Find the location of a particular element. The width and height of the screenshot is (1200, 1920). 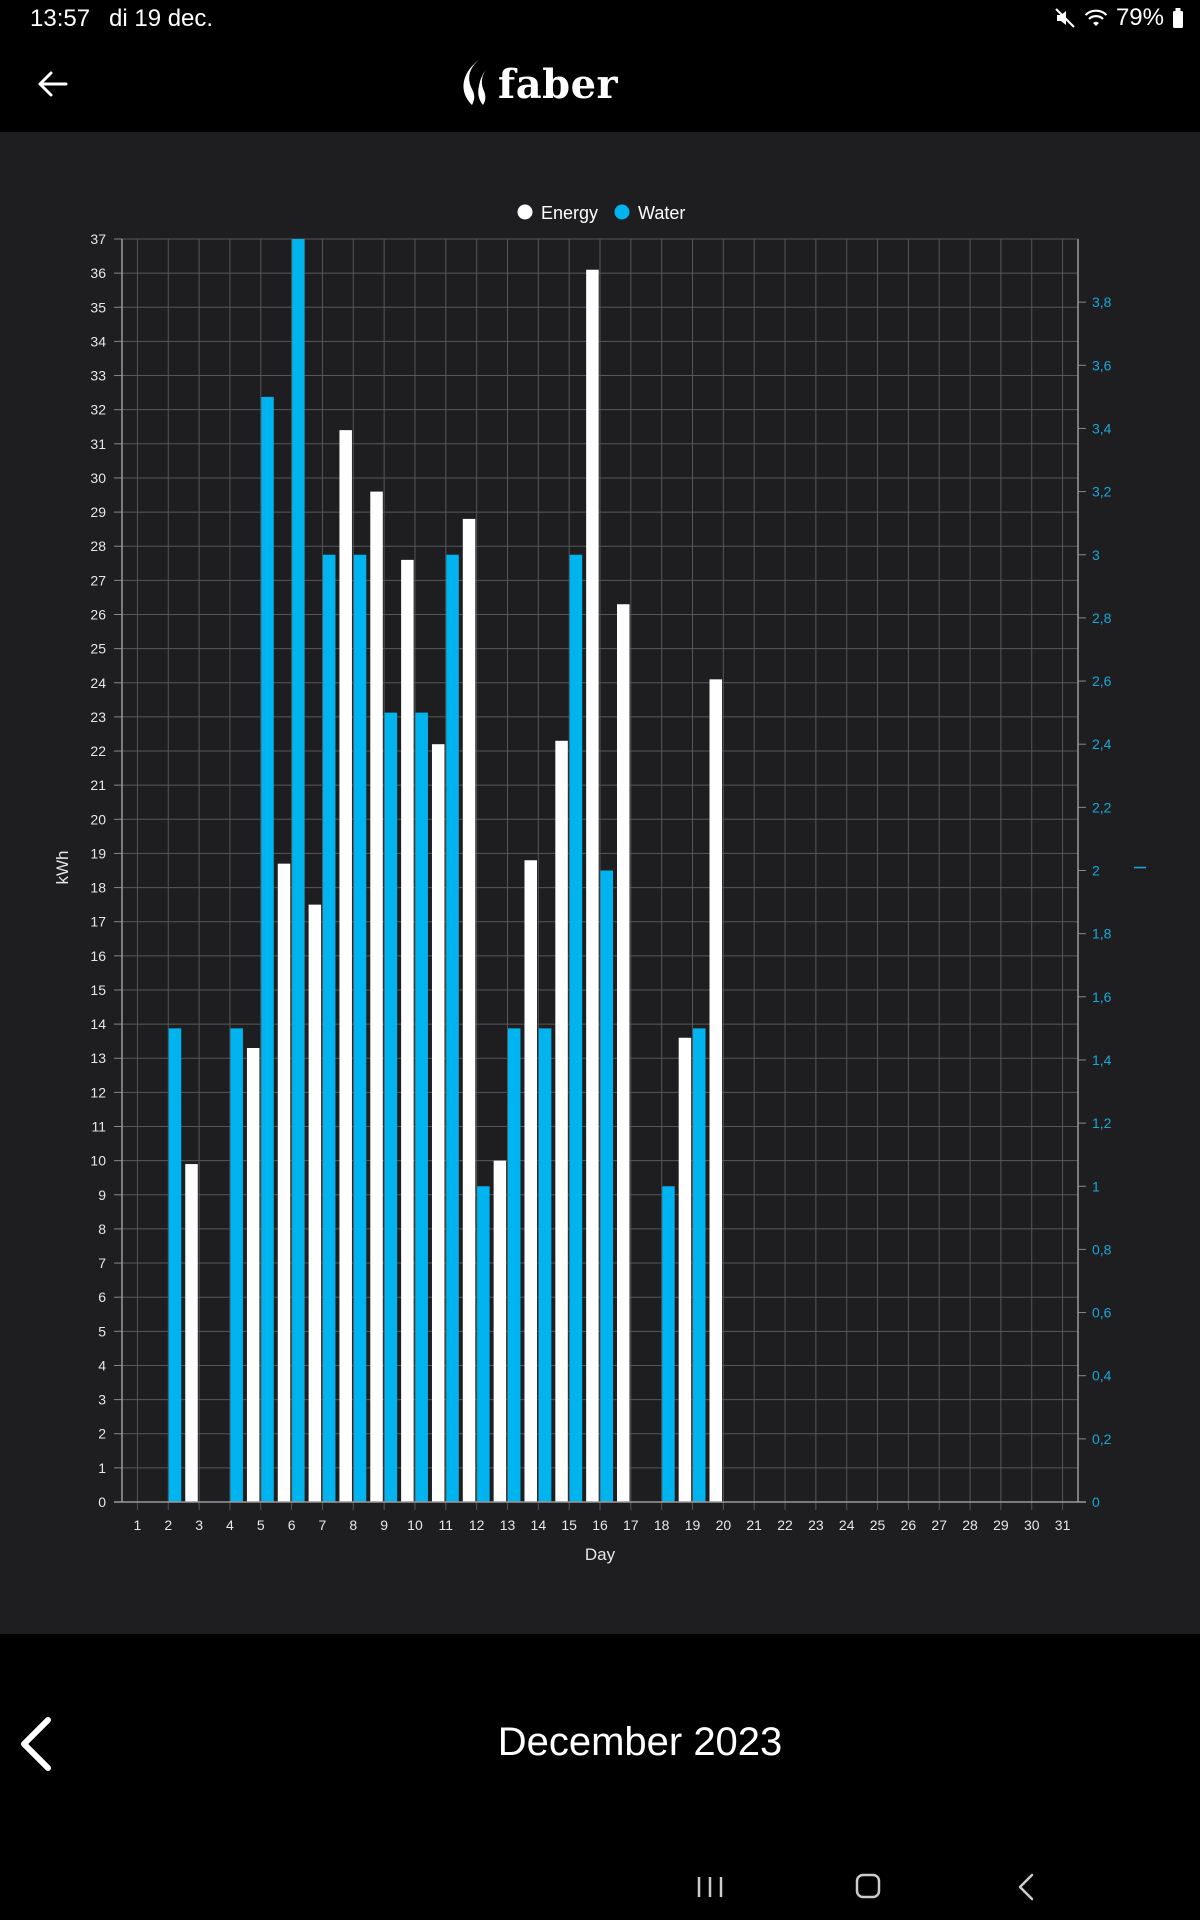

x-tick-label: 31 is located at coordinates (1063, 1525).